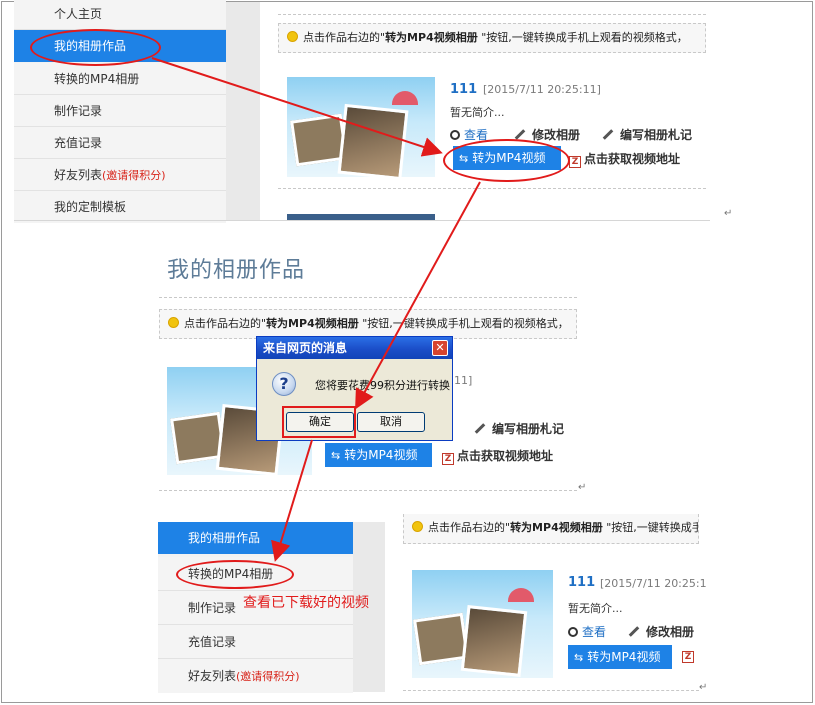 The height and width of the screenshot is (705, 815). Describe the element at coordinates (319, 422) in the screenshot. I see `highlight-ok-button` at that location.